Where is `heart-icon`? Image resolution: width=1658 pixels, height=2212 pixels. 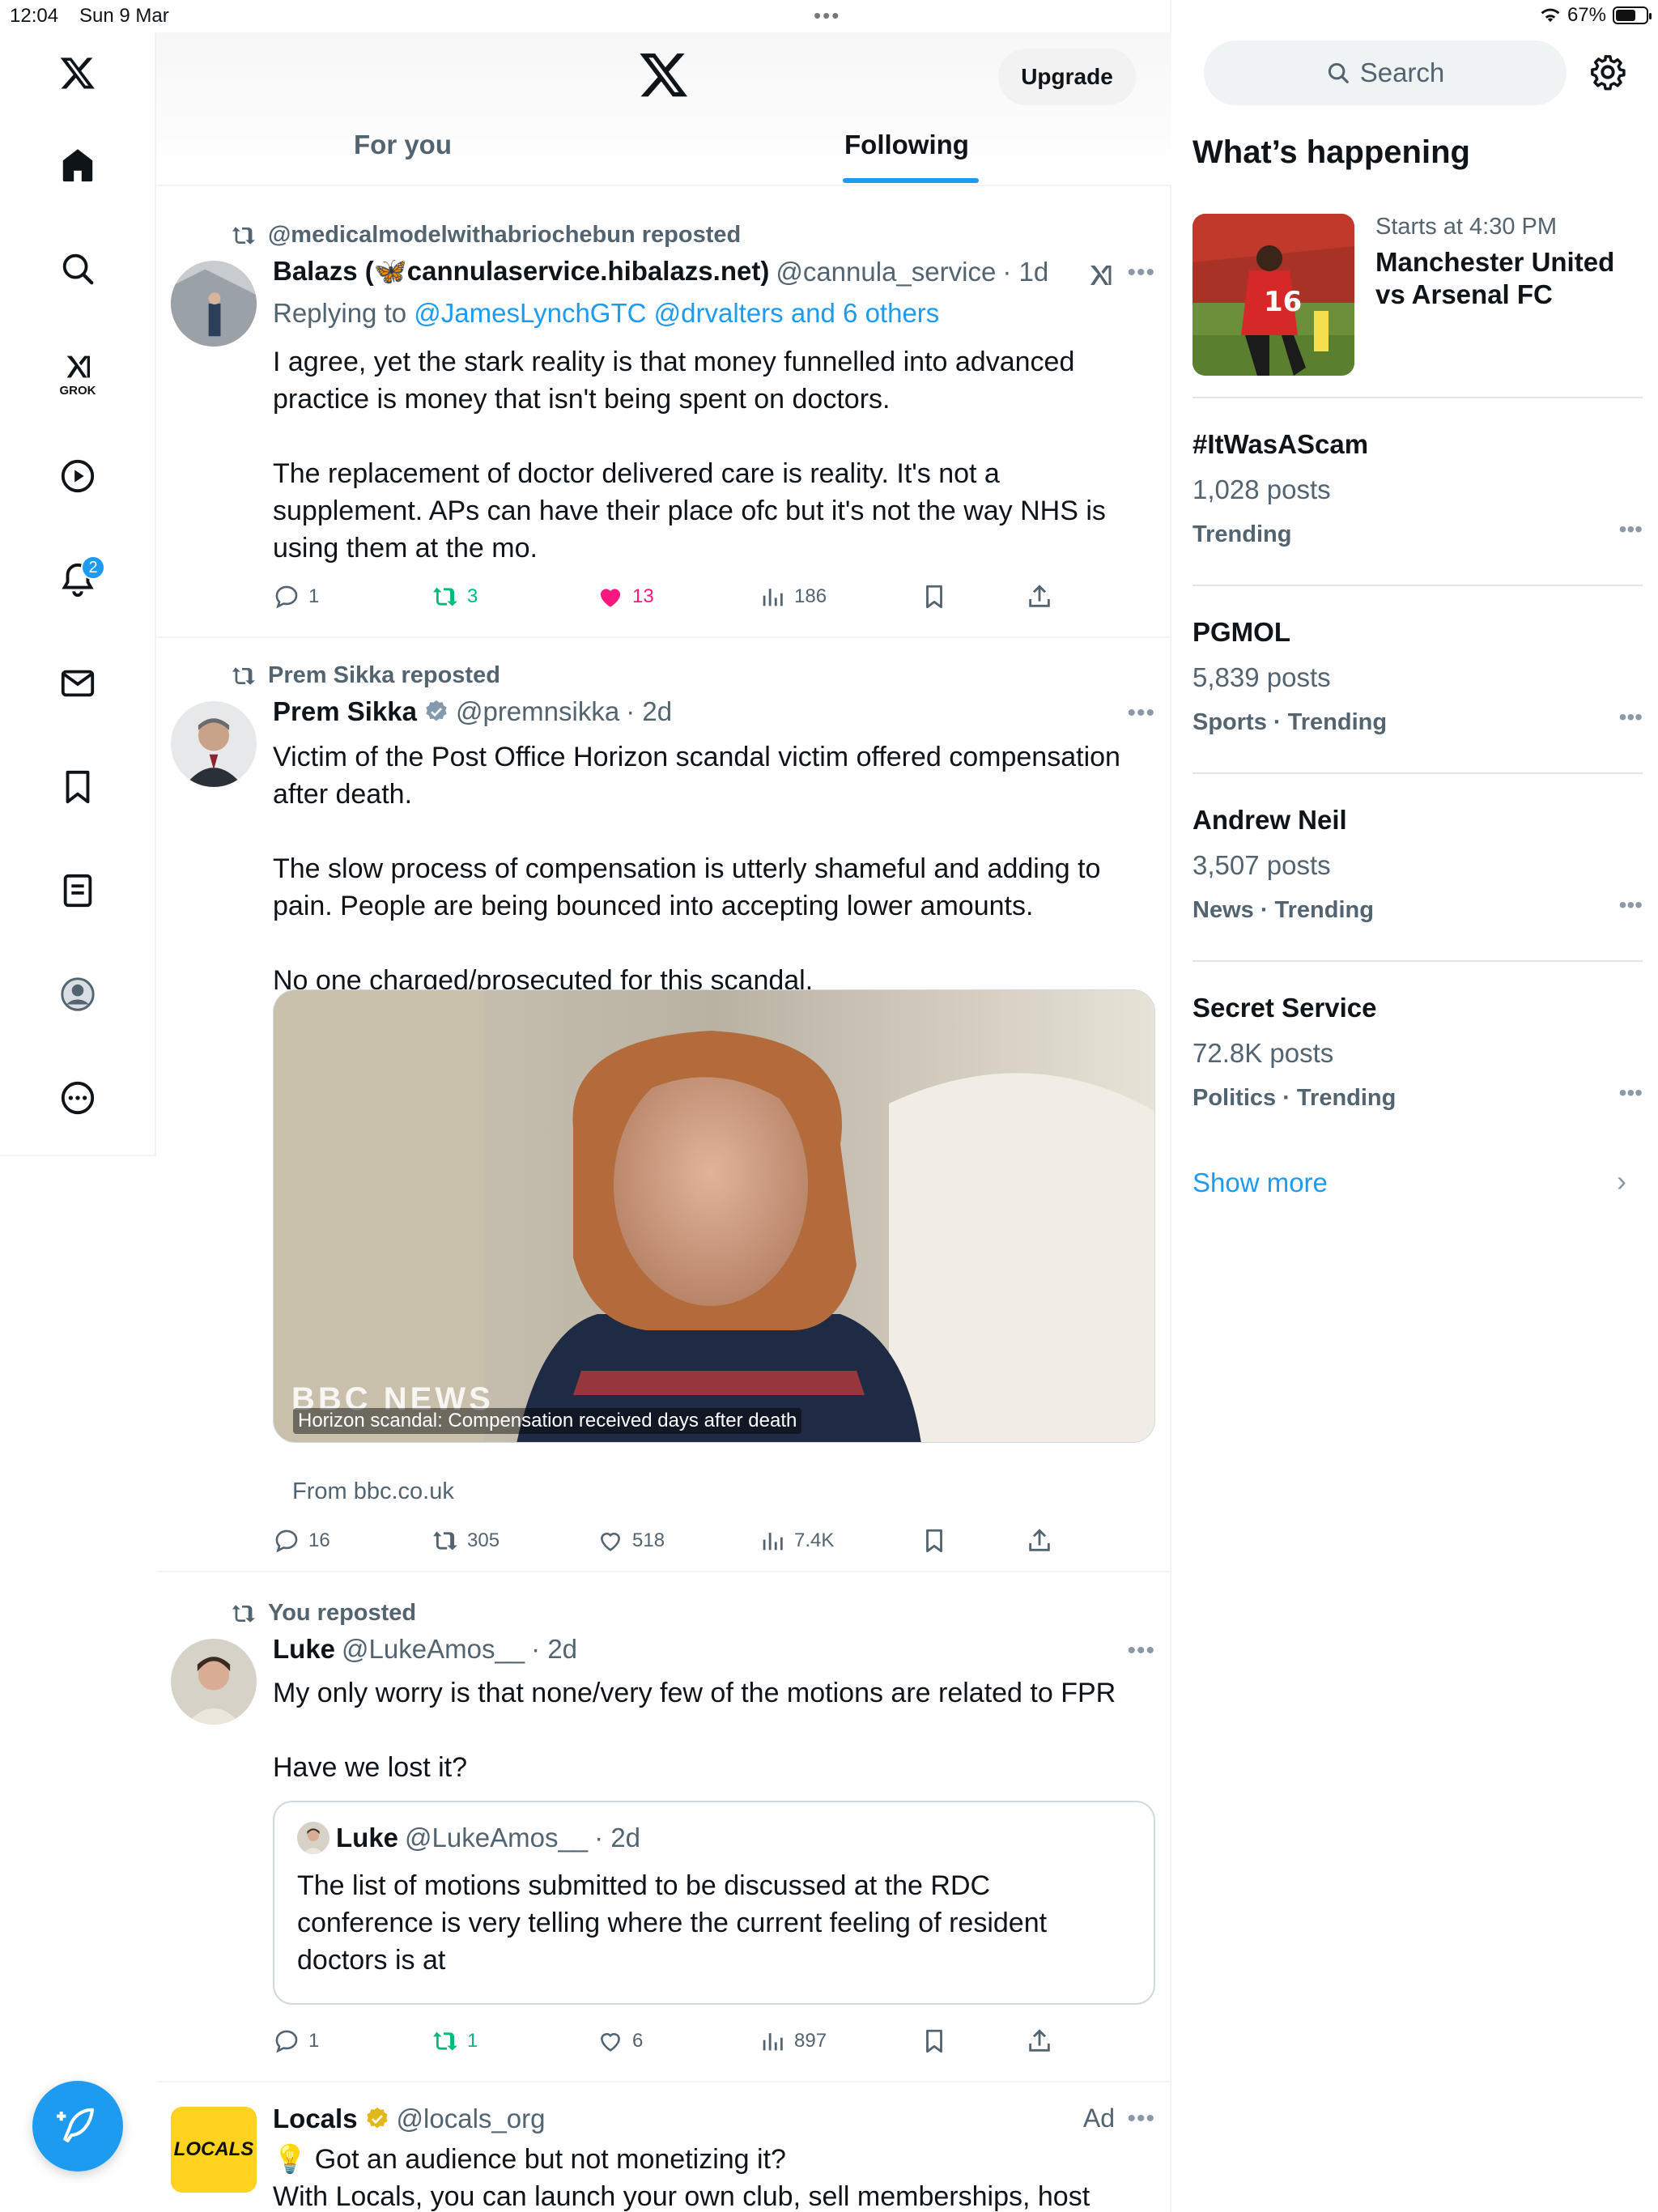
heart-icon is located at coordinates (610, 2043).